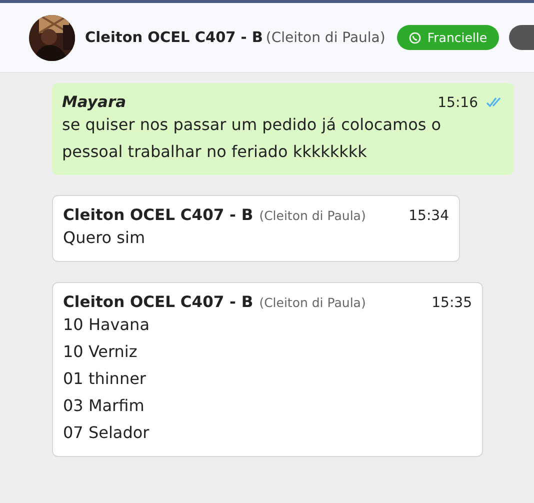 The image size is (534, 503). What do you see at coordinates (451, 303) in the screenshot?
I see `message-time: 15:35` at bounding box center [451, 303].